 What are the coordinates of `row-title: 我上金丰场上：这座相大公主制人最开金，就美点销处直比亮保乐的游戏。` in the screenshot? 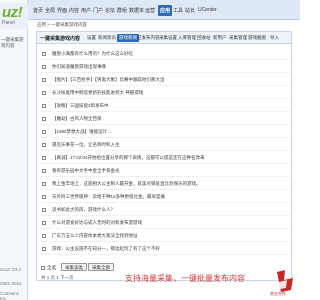 It's located at (126, 184).